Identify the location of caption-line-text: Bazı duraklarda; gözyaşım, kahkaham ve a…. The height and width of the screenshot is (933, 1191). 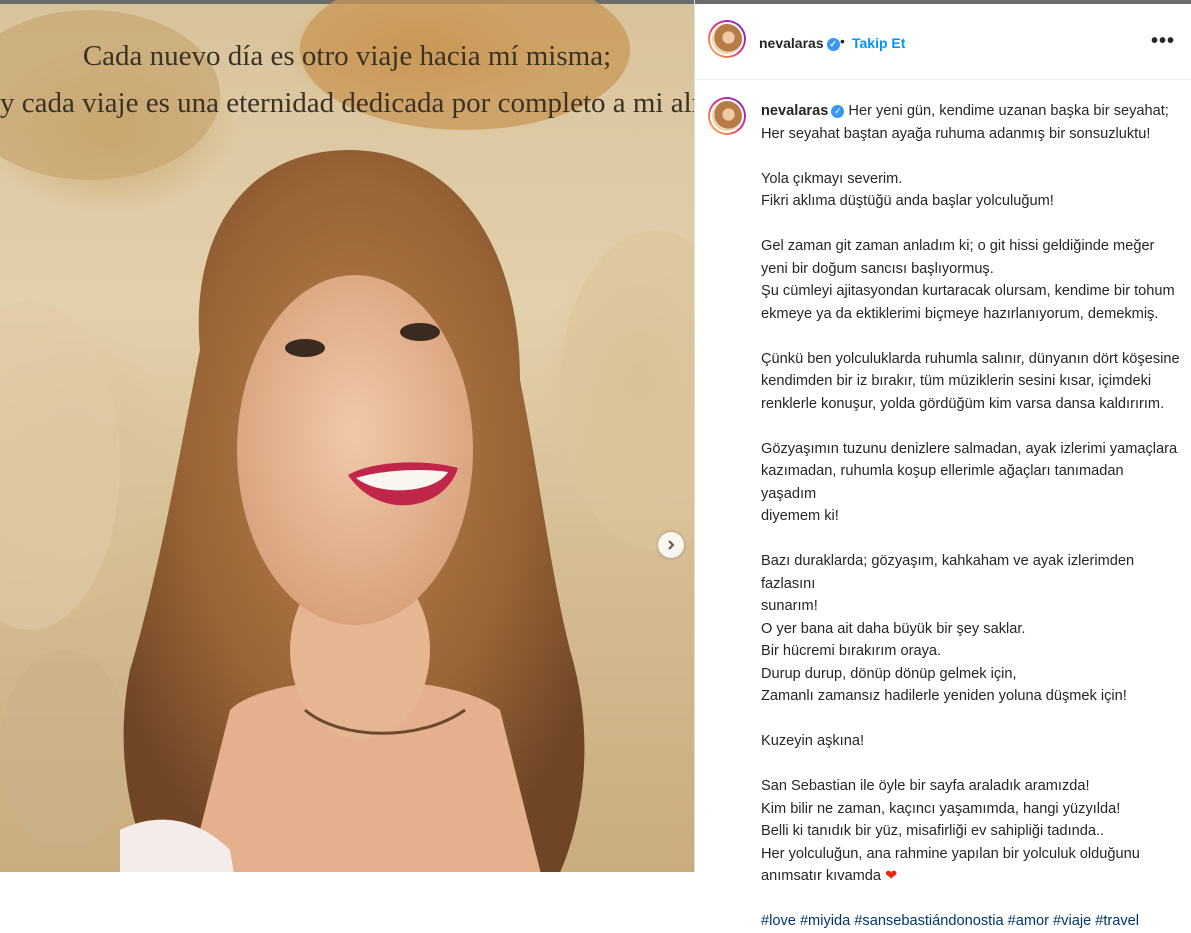
(948, 572).